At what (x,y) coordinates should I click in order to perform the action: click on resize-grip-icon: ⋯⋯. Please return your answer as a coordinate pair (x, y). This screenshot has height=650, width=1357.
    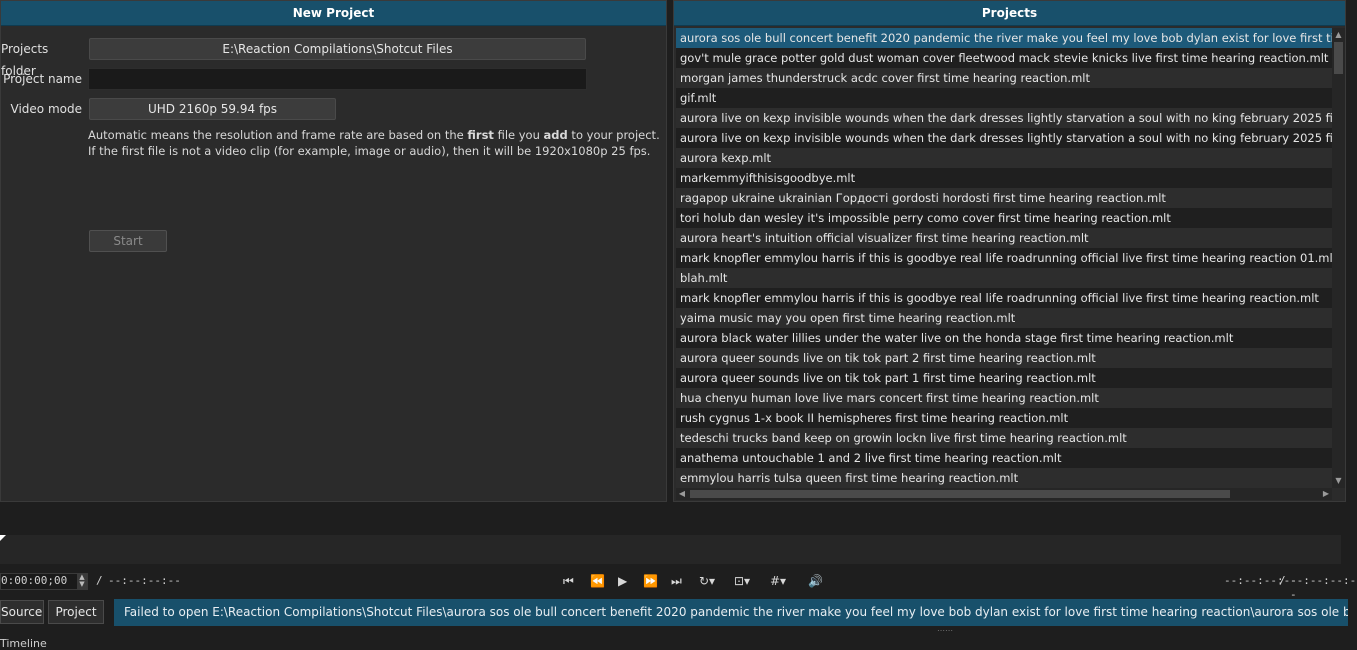
    Looking at the image, I should click on (945, 631).